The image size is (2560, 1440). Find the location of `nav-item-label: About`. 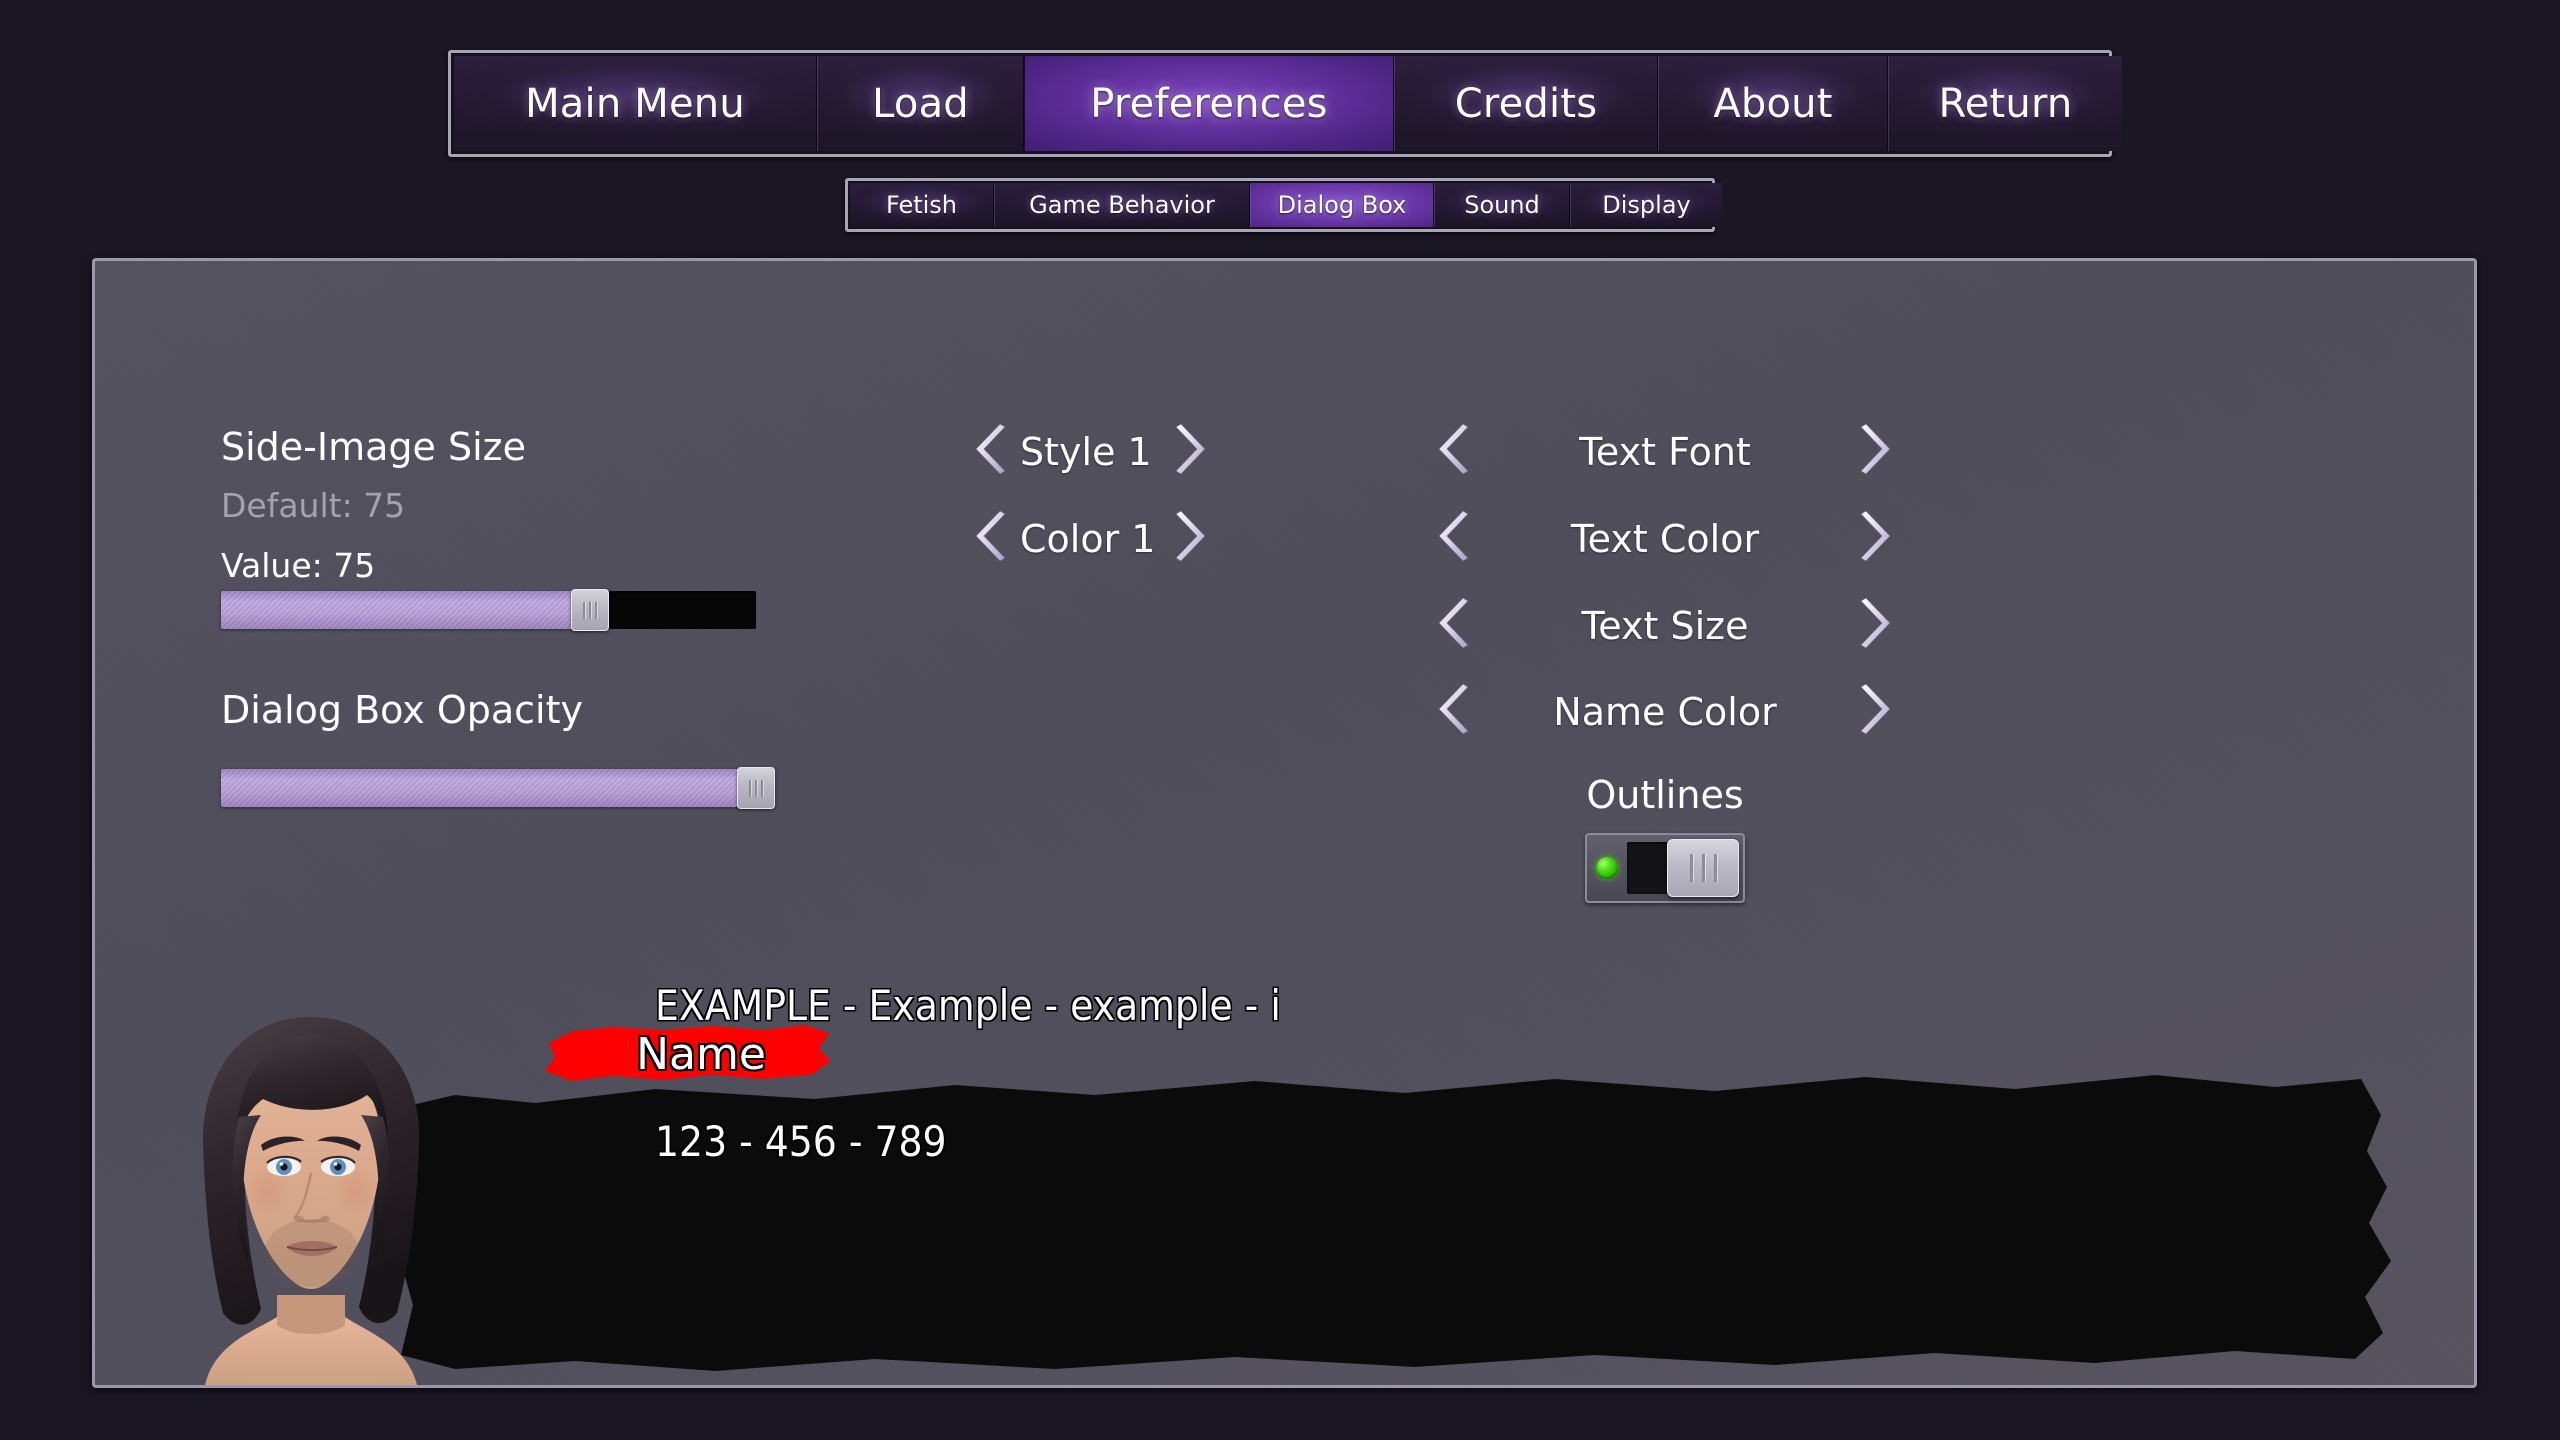

nav-item-label: About is located at coordinates (1773, 103).